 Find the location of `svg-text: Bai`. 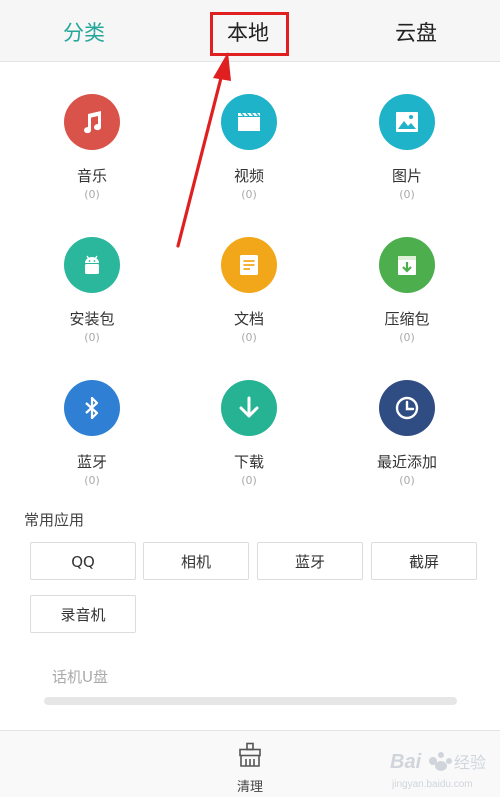

svg-text: Bai is located at coordinates (406, 762).